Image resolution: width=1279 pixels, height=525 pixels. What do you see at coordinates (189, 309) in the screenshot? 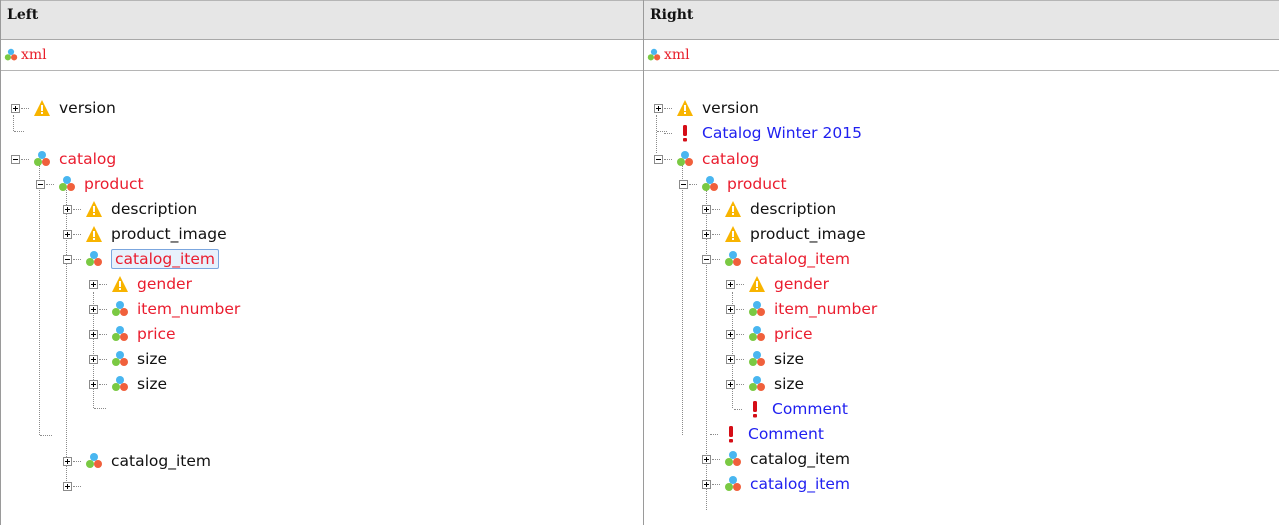
I see `node-label: item_number` at bounding box center [189, 309].